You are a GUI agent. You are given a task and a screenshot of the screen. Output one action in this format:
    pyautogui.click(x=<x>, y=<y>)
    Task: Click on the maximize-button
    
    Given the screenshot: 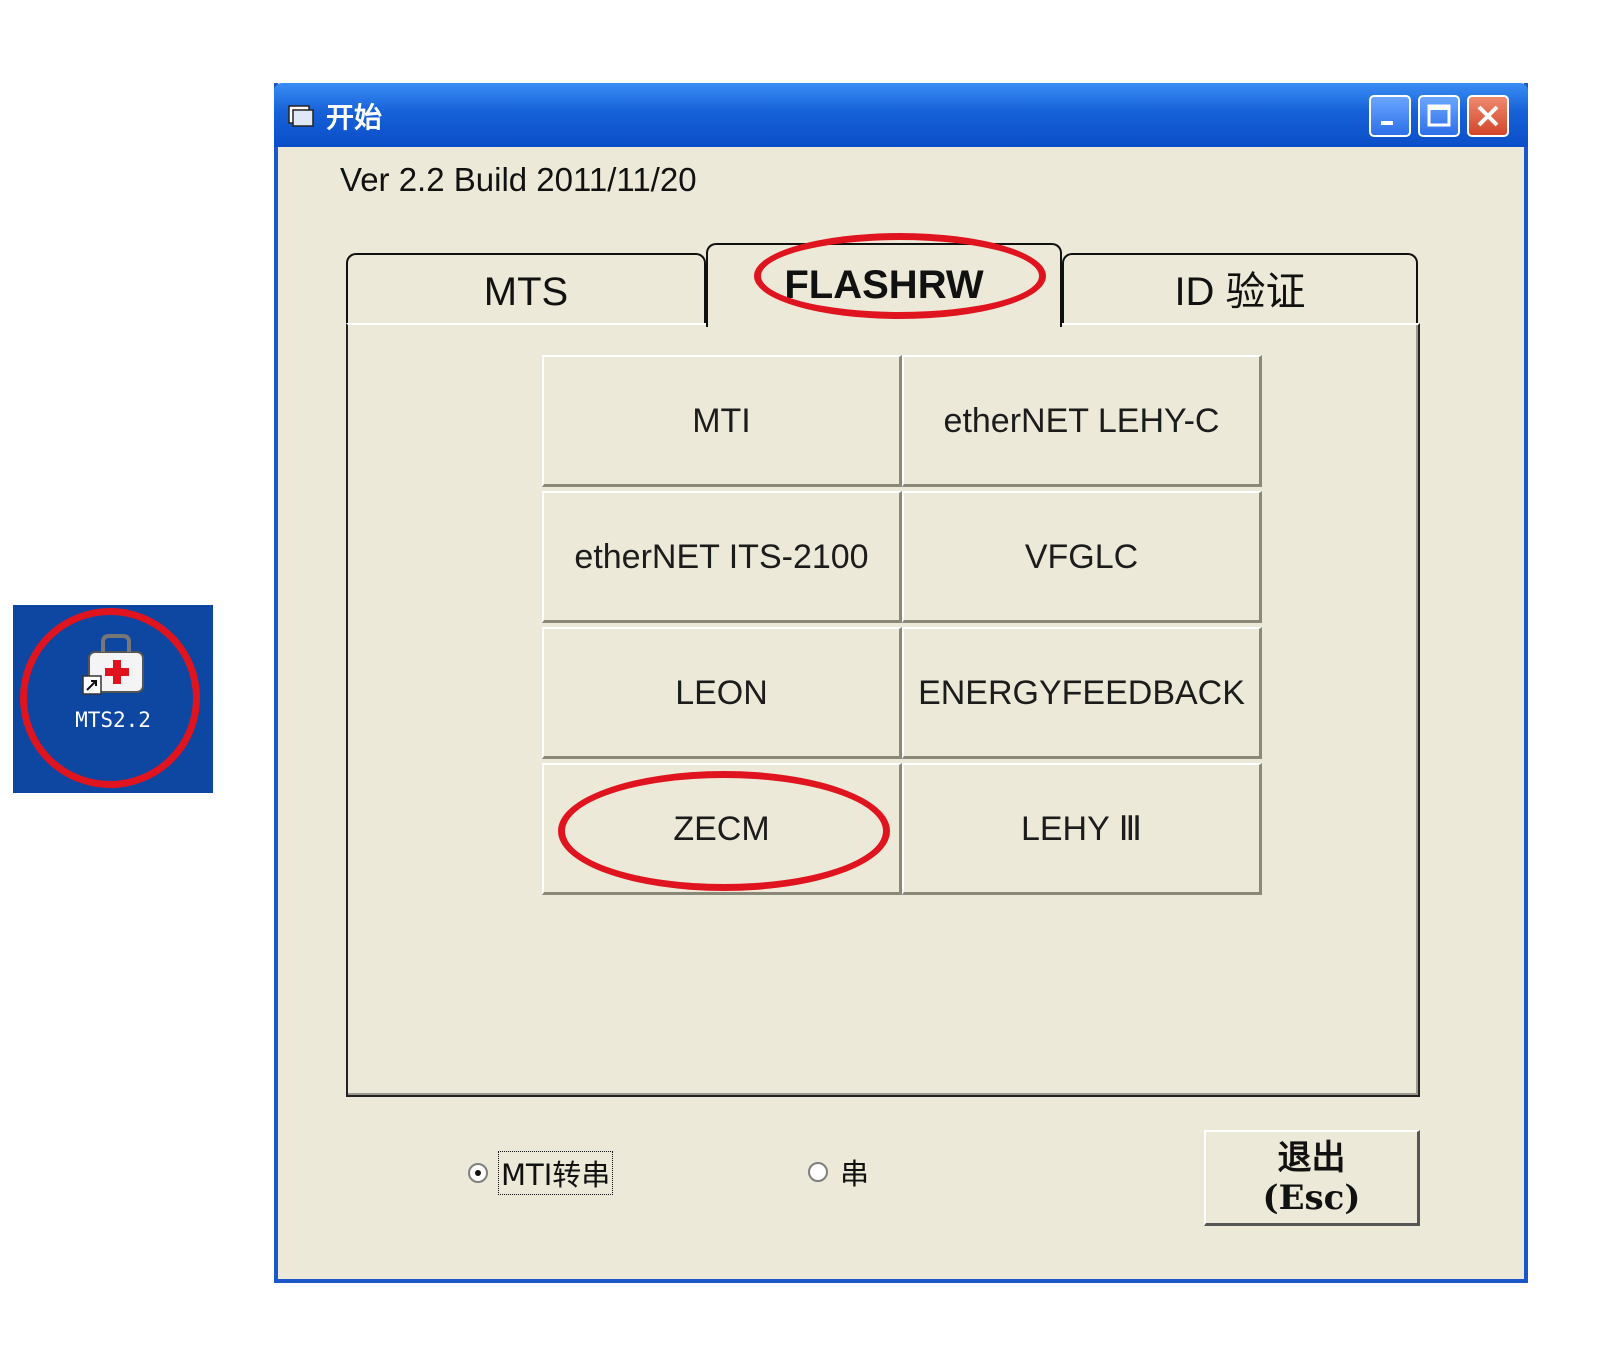 What is the action you would take?
    pyautogui.click(x=1439, y=116)
    